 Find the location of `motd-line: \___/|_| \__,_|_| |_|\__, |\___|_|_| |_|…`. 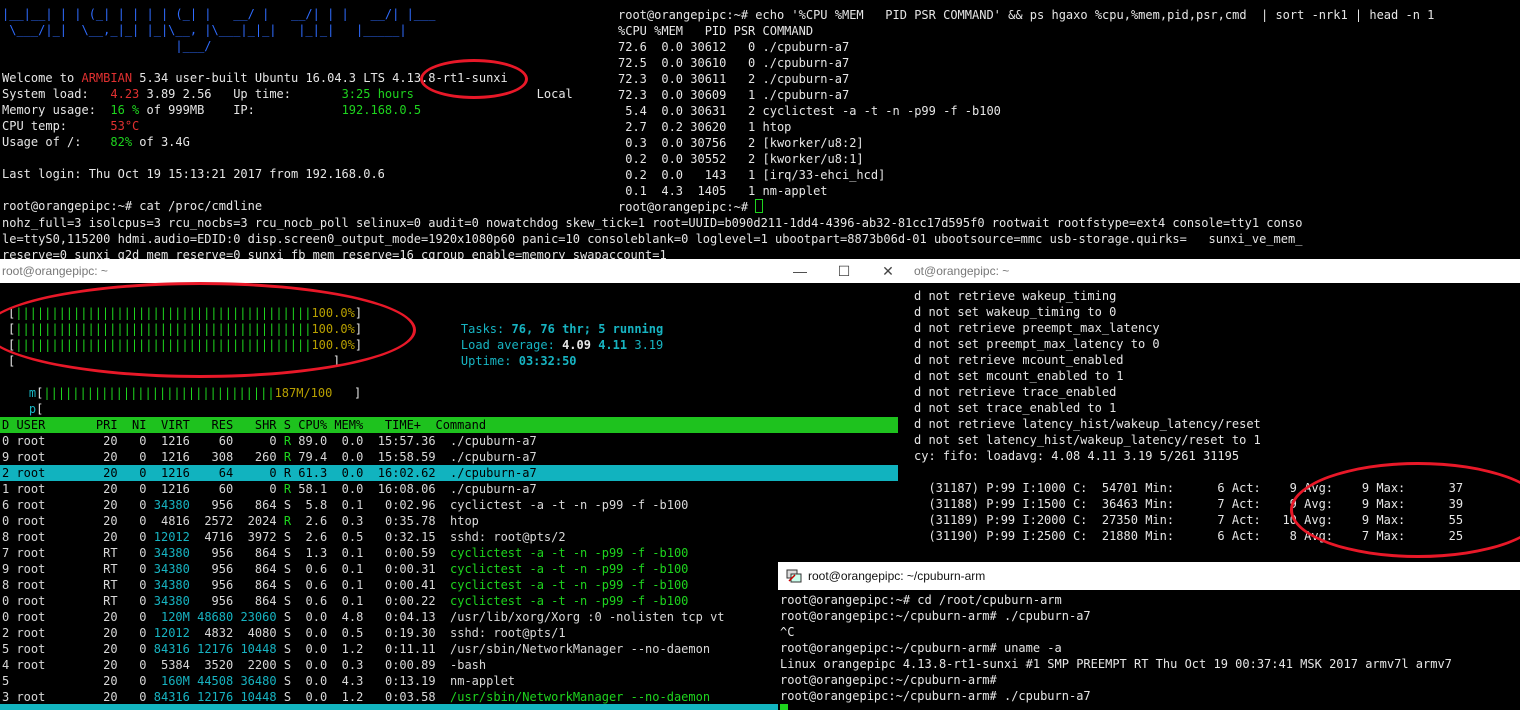

motd-line: \___/|_| \__,_|_| |_|\__, |\___|_|_| |_|… is located at coordinates (204, 30).